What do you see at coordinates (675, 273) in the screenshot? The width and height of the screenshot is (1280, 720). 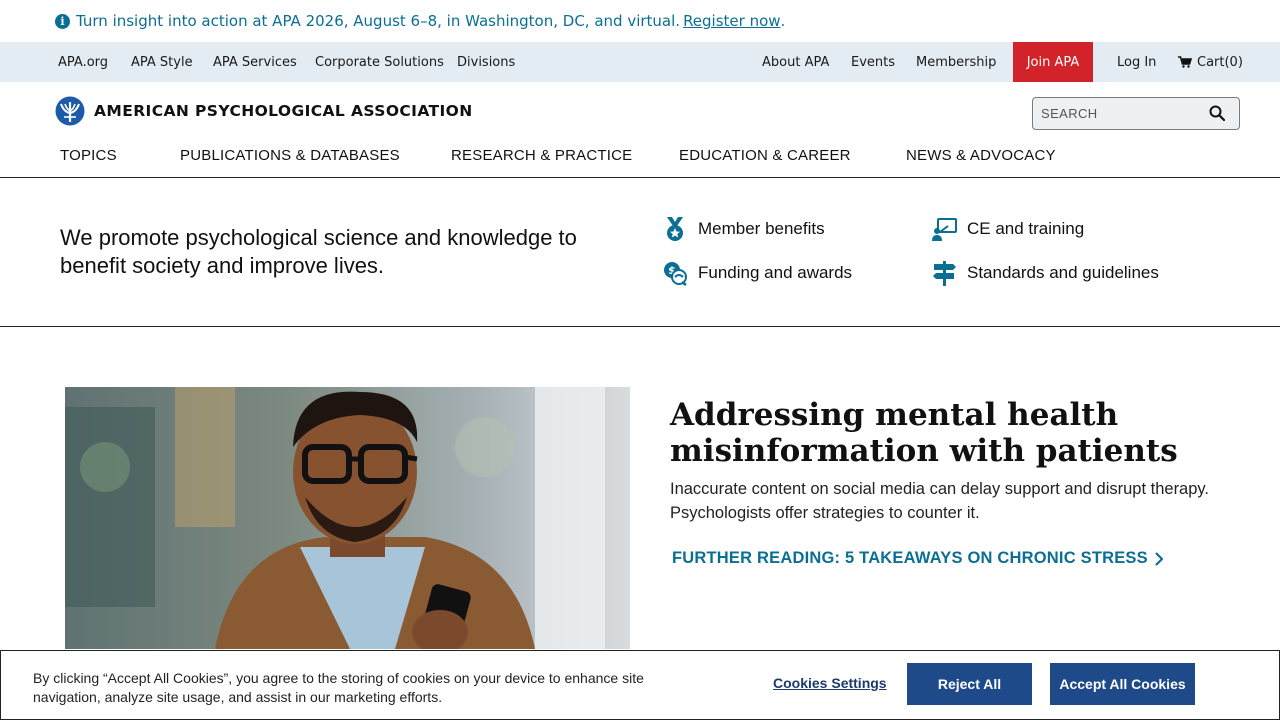 I see `funding-icon: $` at bounding box center [675, 273].